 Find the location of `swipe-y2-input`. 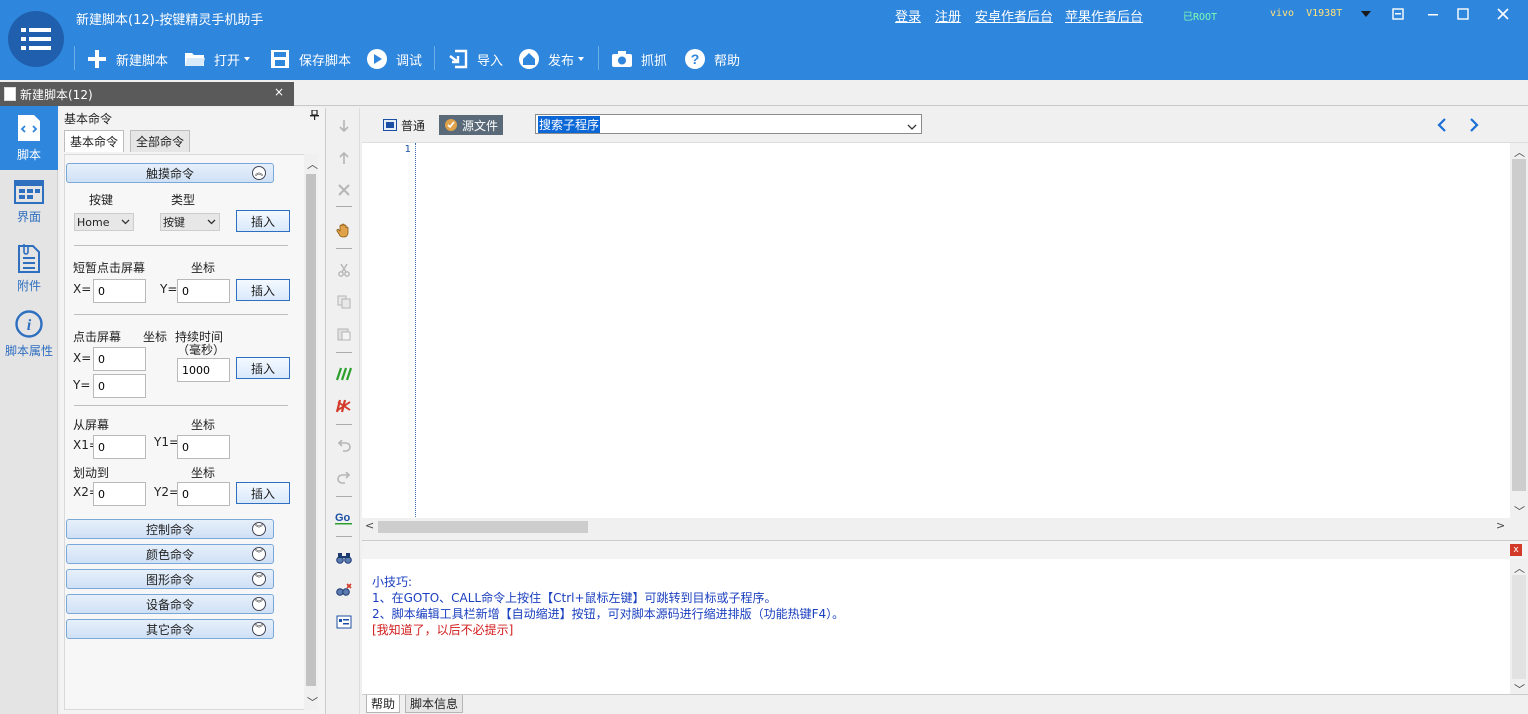

swipe-y2-input is located at coordinates (203, 494).